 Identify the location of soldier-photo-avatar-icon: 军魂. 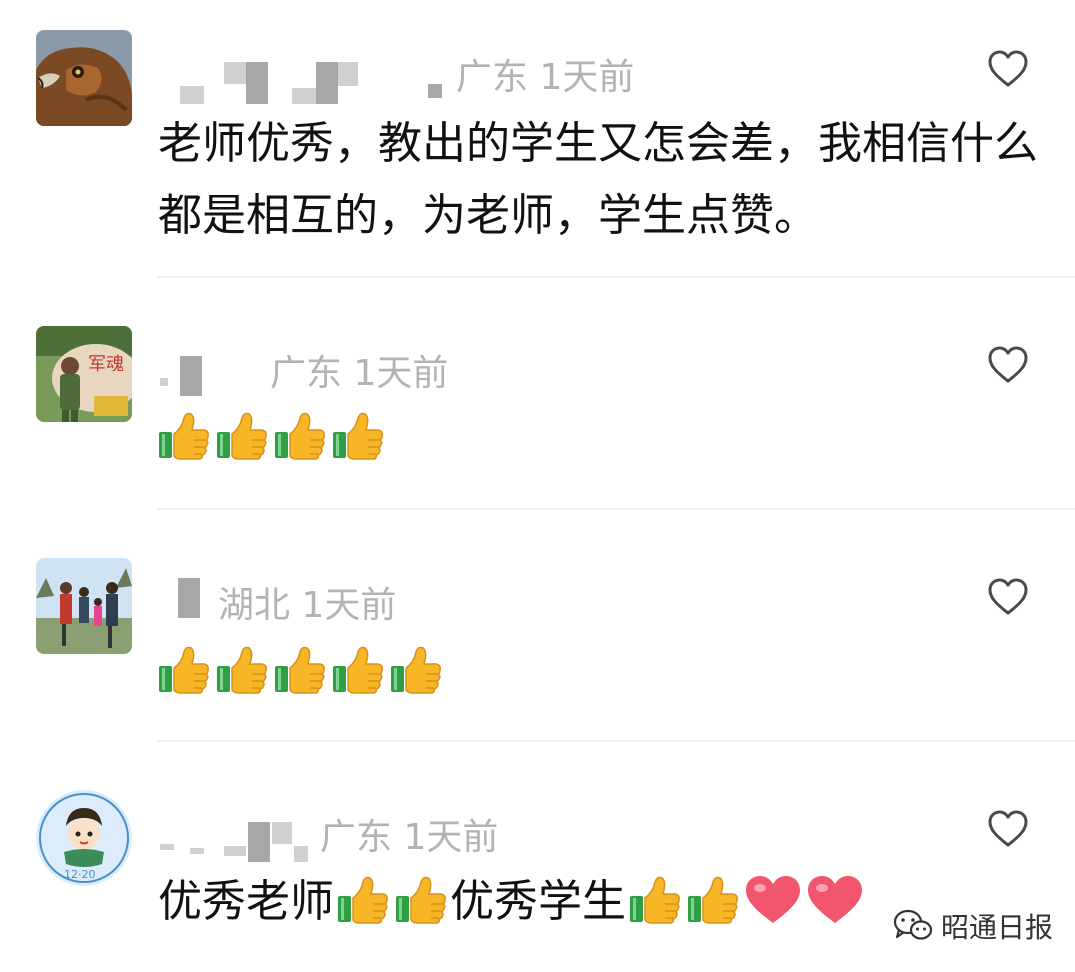
(84, 374).